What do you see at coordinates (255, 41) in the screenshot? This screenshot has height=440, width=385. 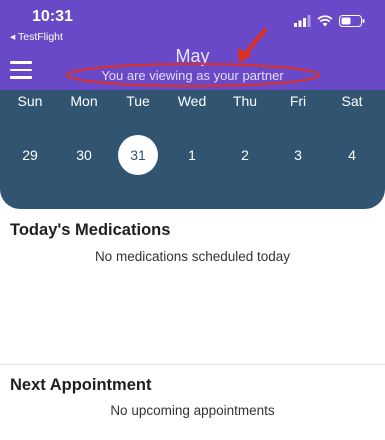 I see `annotation-arrow-shaft` at bounding box center [255, 41].